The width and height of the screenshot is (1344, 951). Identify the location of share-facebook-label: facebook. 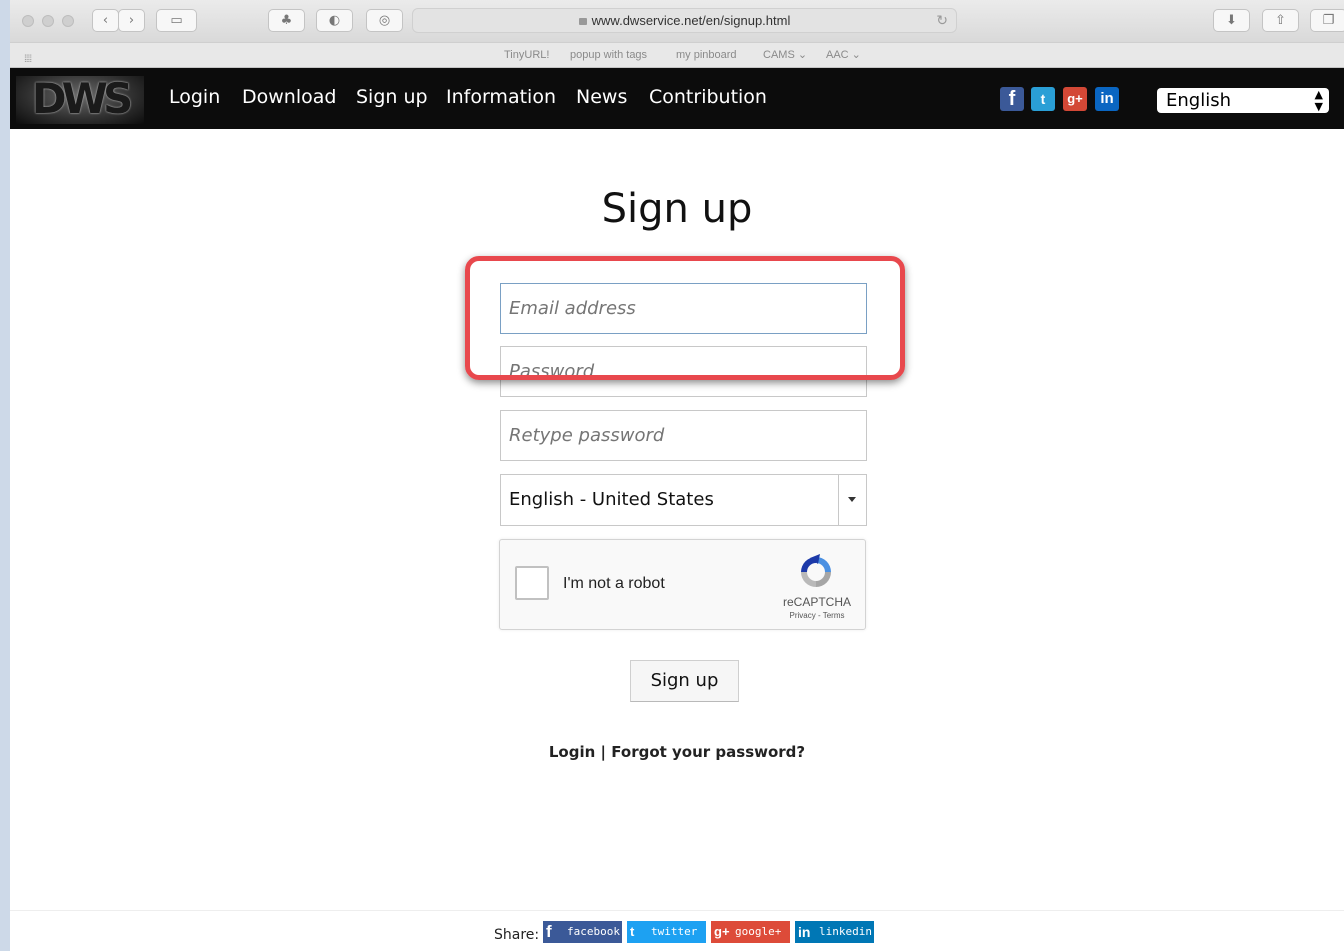
(593, 931).